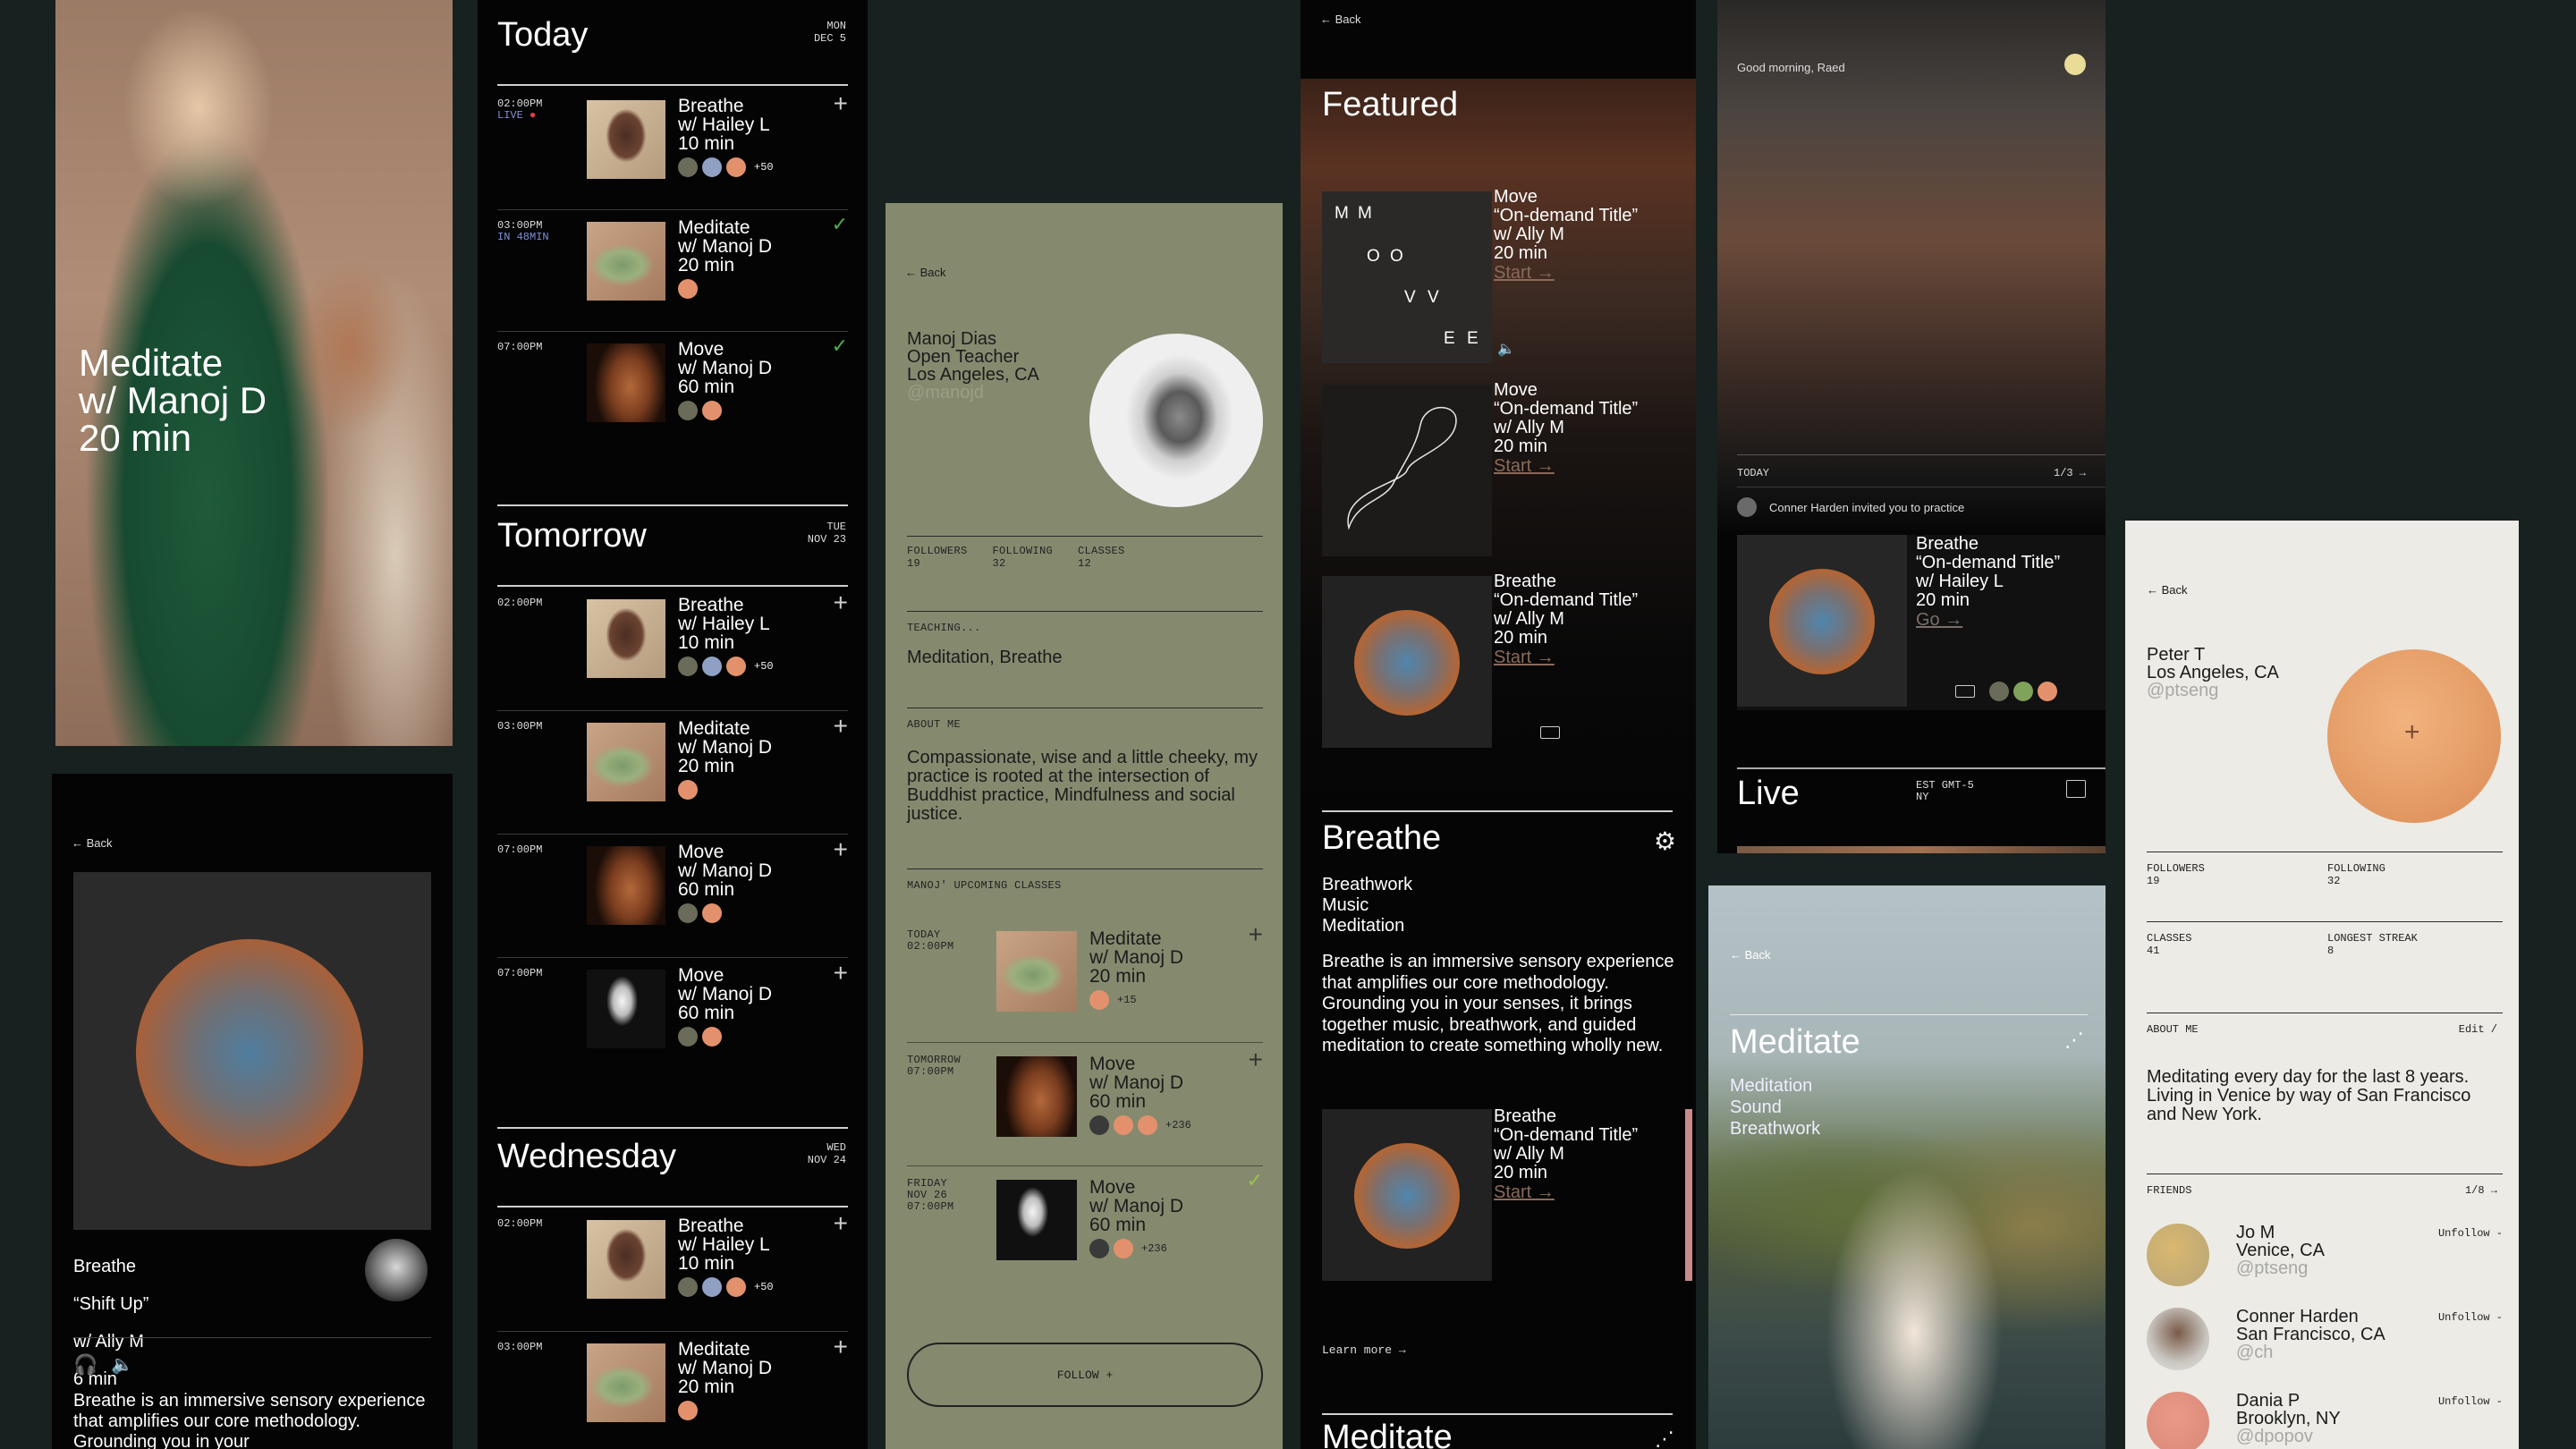 The image size is (2576, 1449). Describe the element at coordinates (1407, 470) in the screenshot. I see `move-artwork` at that location.